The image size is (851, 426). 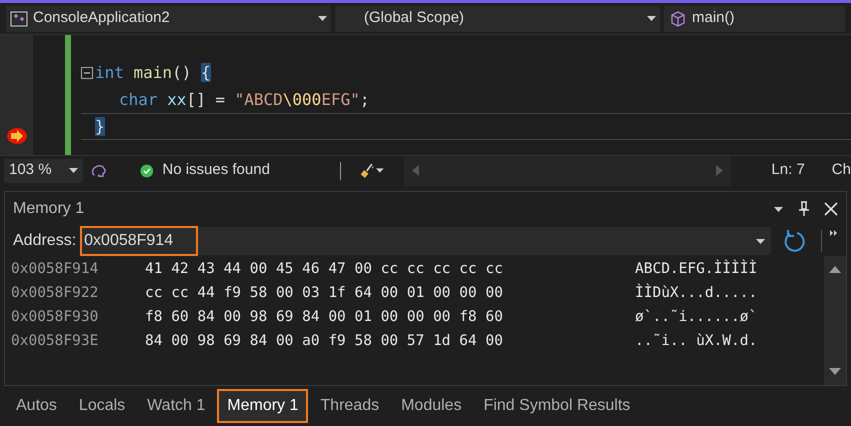 What do you see at coordinates (262, 406) in the screenshot?
I see `panel-tab: Memory 1` at bounding box center [262, 406].